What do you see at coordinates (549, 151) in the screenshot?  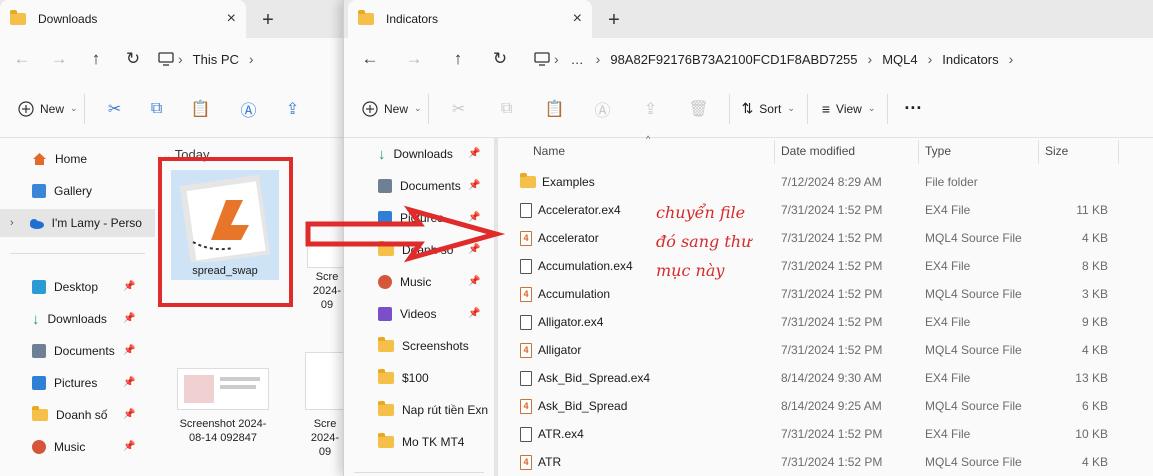 I see `column-header-name: Name` at bounding box center [549, 151].